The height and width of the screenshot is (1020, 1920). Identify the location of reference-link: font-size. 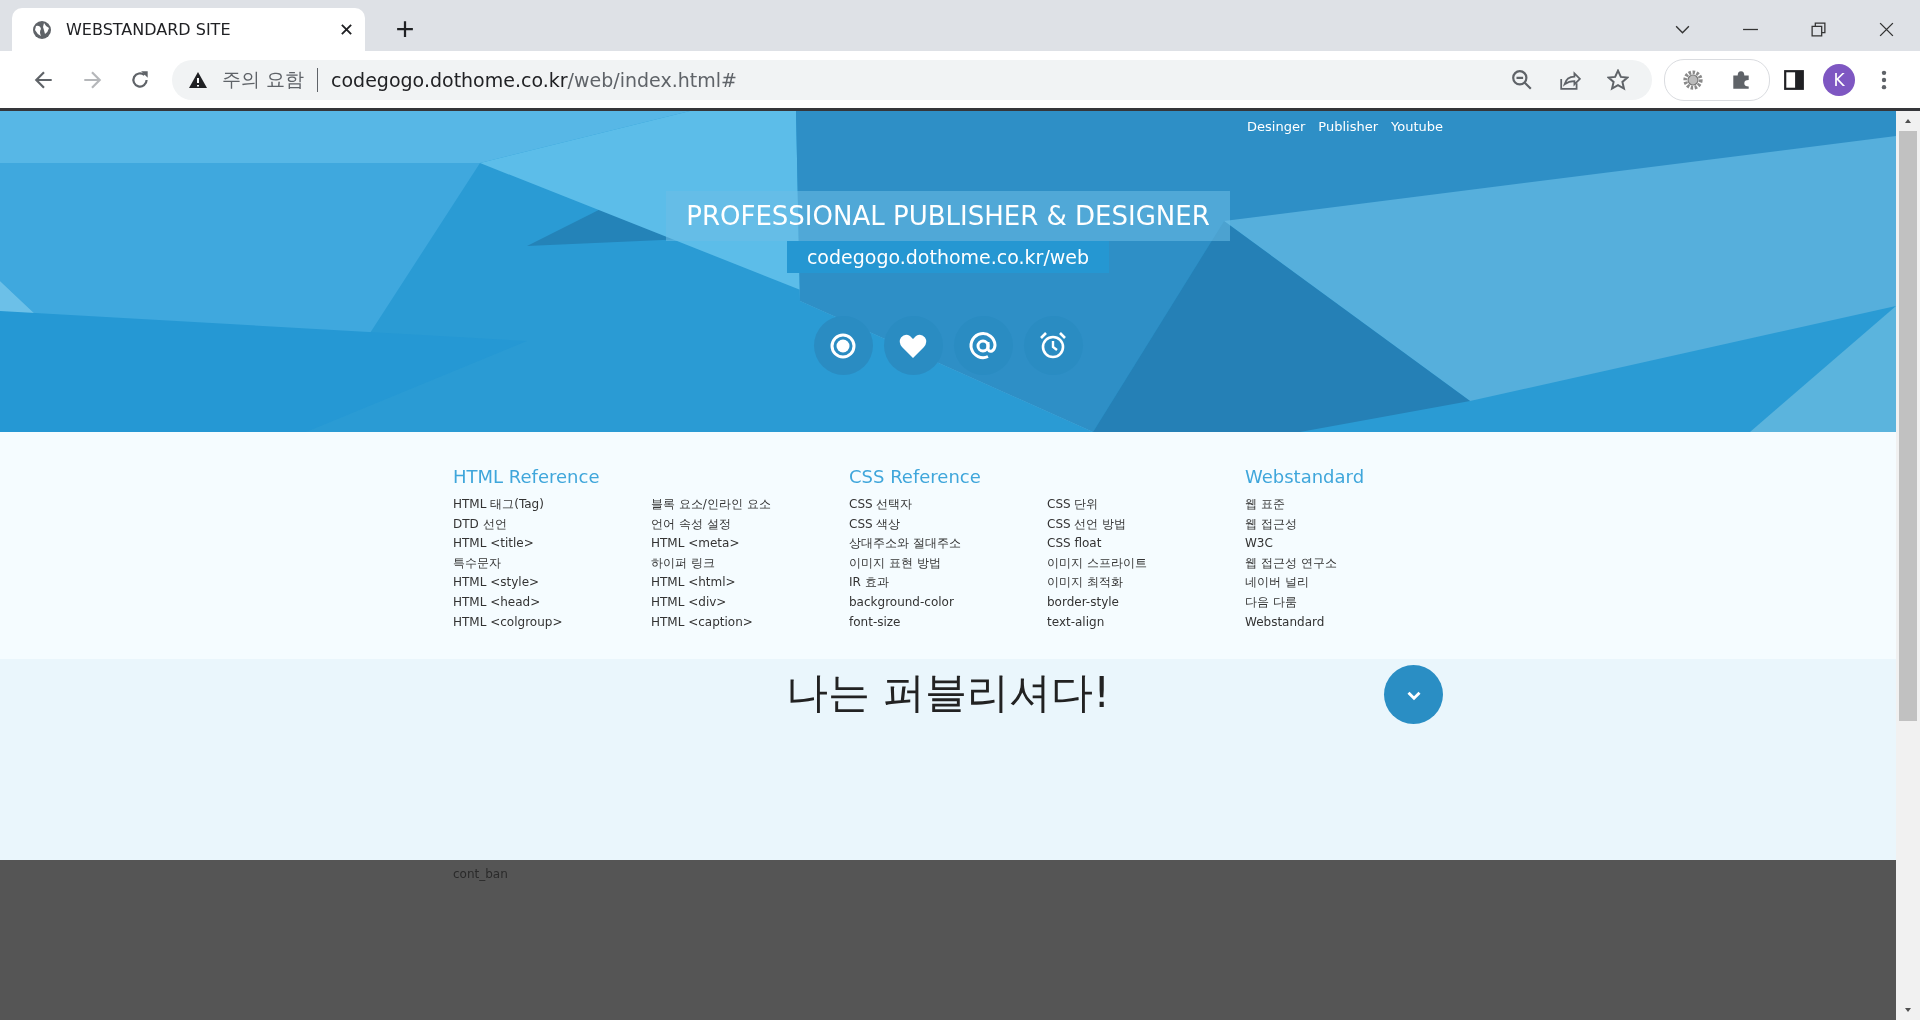
(875, 621).